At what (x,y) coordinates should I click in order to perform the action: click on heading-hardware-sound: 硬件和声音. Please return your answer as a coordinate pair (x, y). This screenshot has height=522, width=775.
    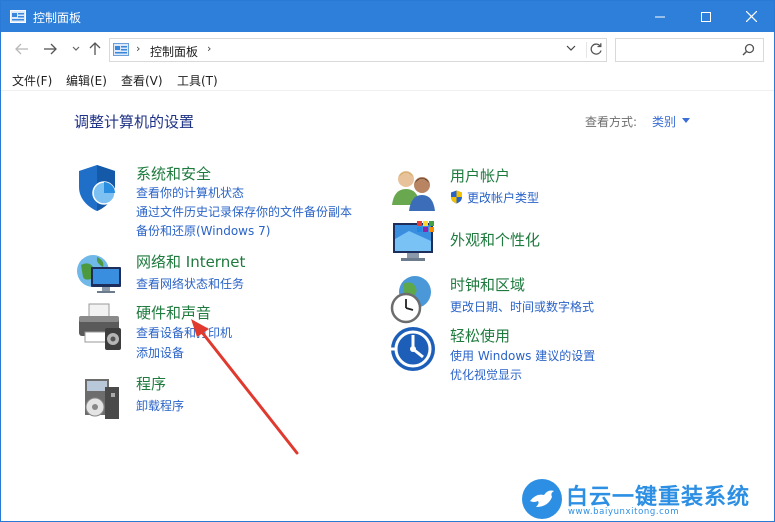
    Looking at the image, I should click on (173, 312).